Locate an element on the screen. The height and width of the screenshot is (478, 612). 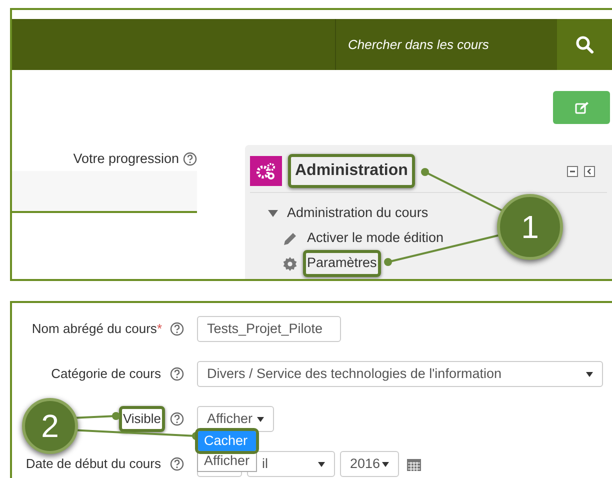
required-mark: * is located at coordinates (159, 329).